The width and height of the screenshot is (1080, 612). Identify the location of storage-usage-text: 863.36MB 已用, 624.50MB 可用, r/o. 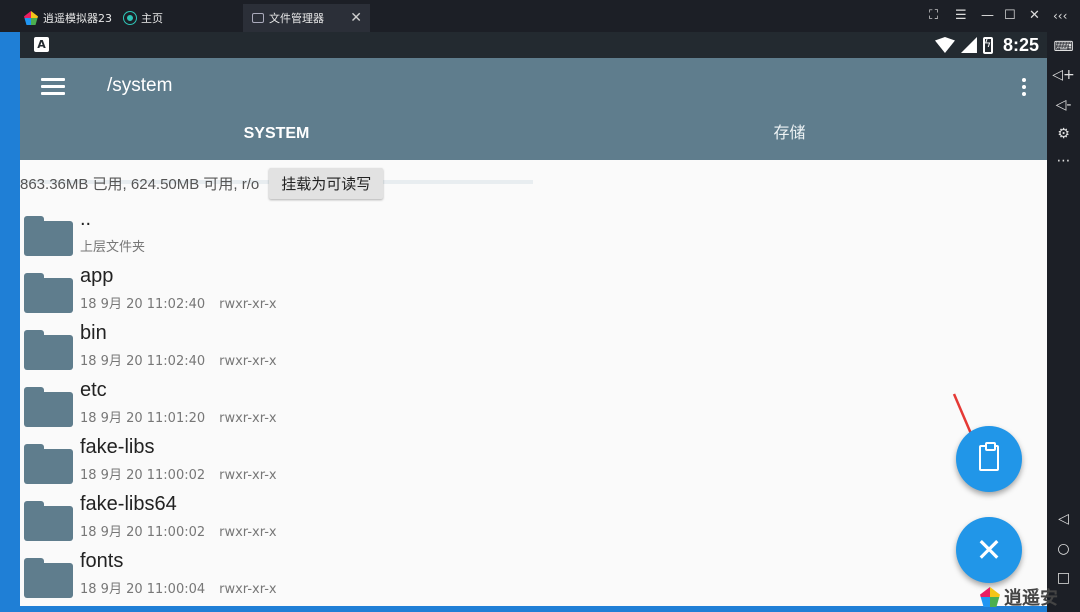
(140, 184).